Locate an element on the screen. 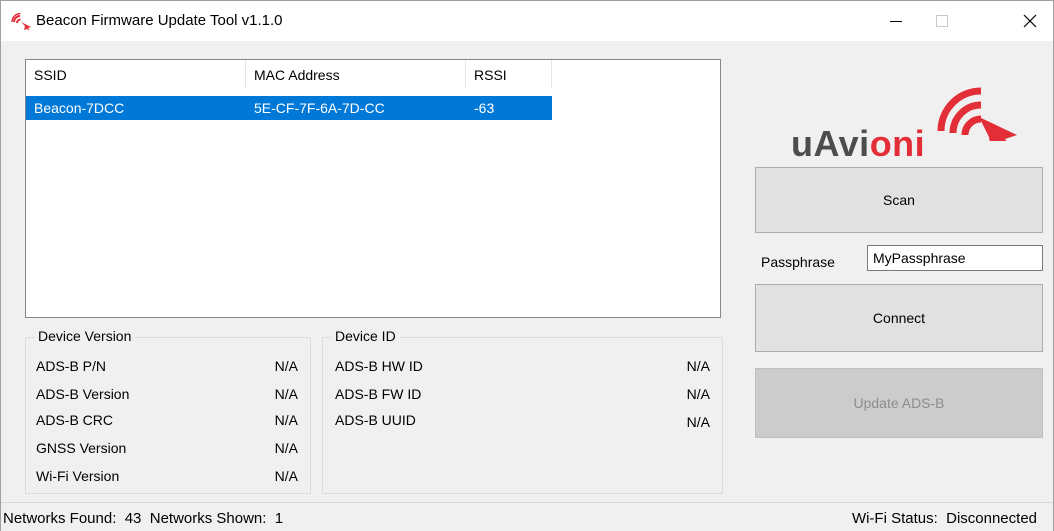 The image size is (1054, 531). update-adsb-button: Update ADS-B is located at coordinates (899, 403).